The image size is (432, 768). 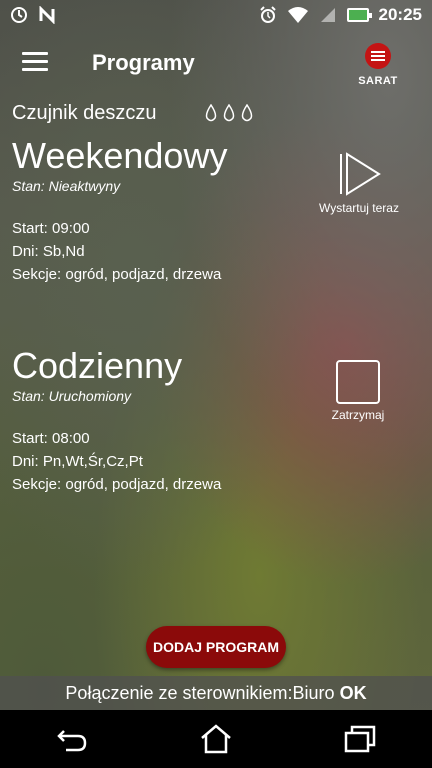 What do you see at coordinates (267, 14) in the screenshot?
I see `alarm-icon` at bounding box center [267, 14].